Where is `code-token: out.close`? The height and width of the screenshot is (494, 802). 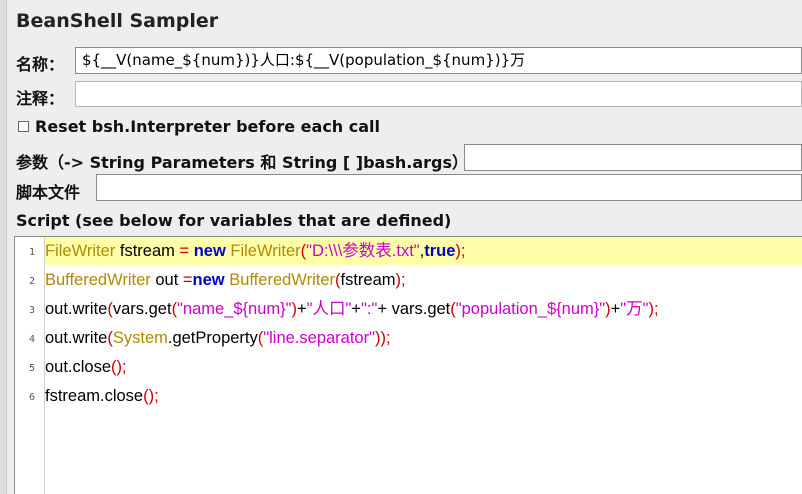 code-token: out.close is located at coordinates (78, 367).